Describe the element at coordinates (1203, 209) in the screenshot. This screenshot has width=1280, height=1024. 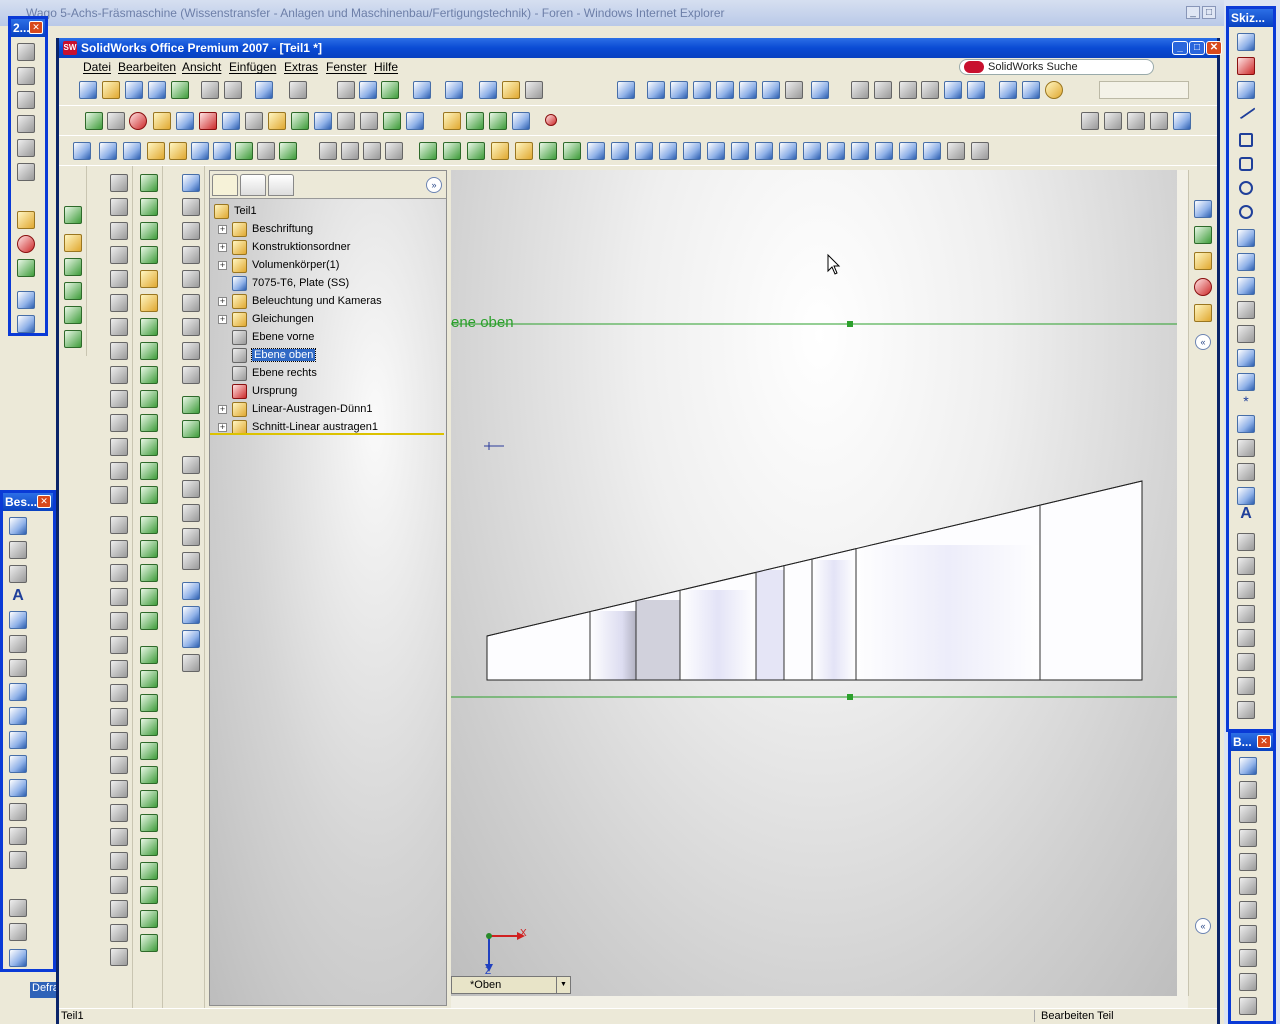
I see `home-icon` at that location.